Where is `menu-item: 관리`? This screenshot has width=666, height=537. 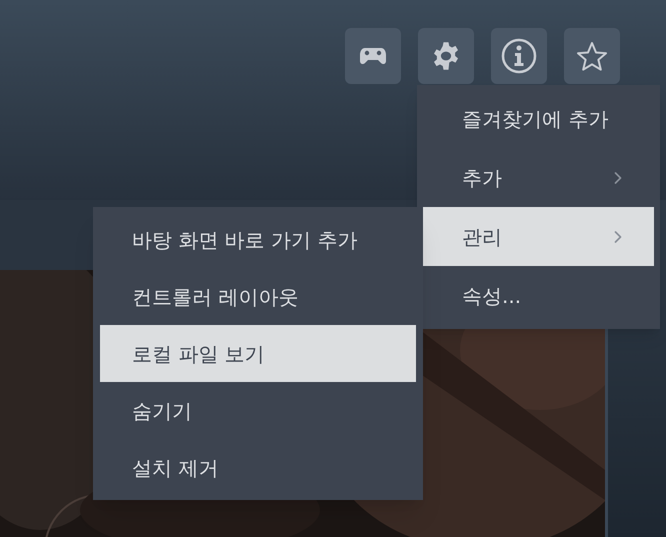 menu-item: 관리 is located at coordinates (538, 236).